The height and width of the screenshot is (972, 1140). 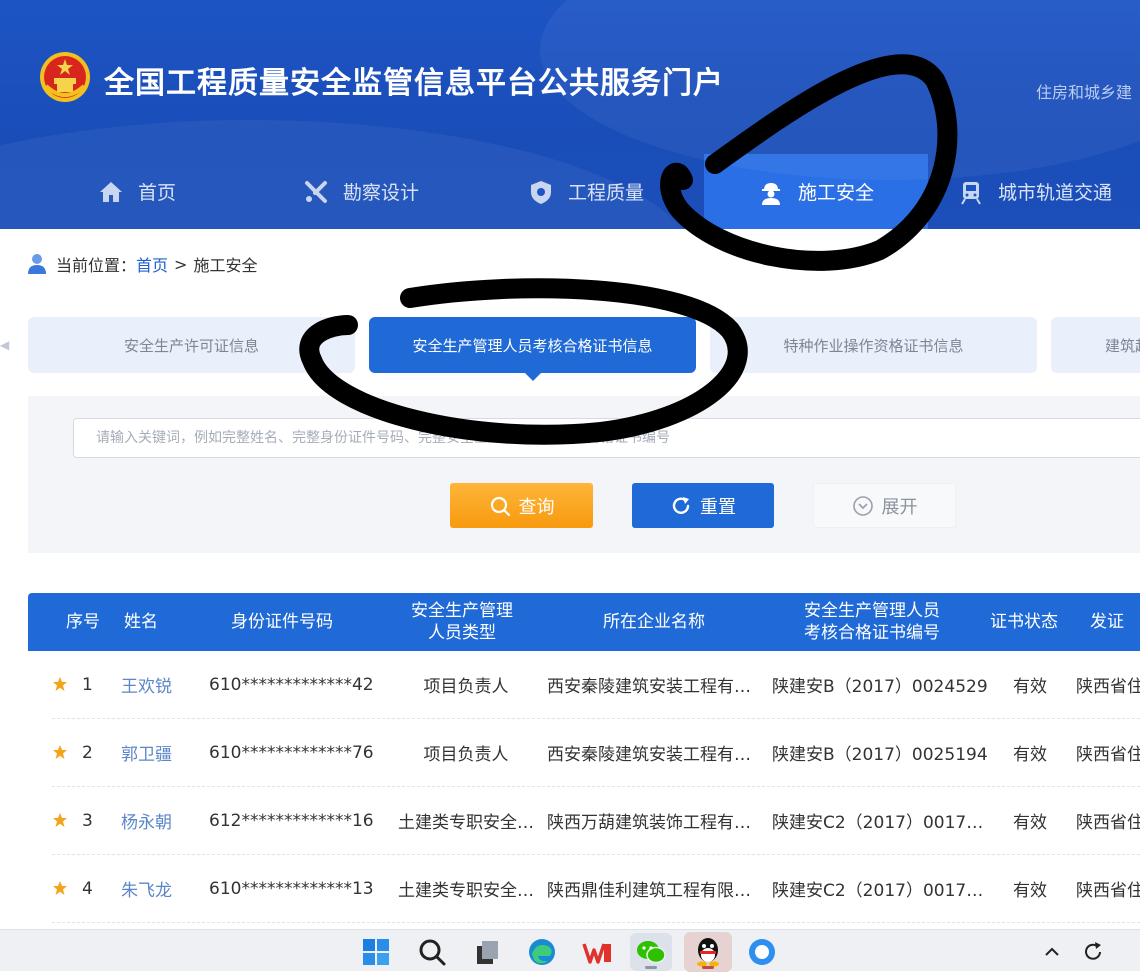 I want to click on query-button-label: 查询, so click(x=536, y=507).